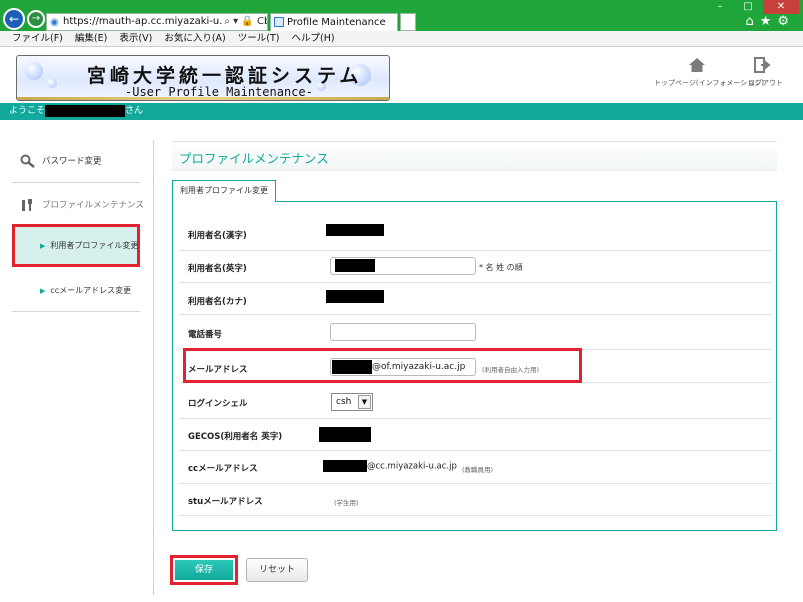  What do you see at coordinates (355, 296) in the screenshot?
I see `redacted-name-kana` at bounding box center [355, 296].